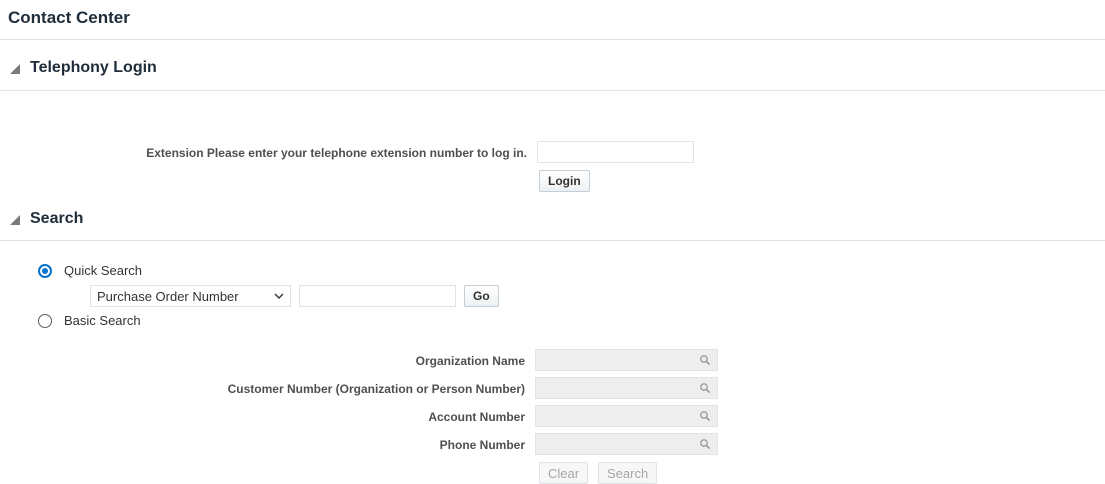 This screenshot has height=484, width=1105. I want to click on go-button: Go, so click(481, 296).